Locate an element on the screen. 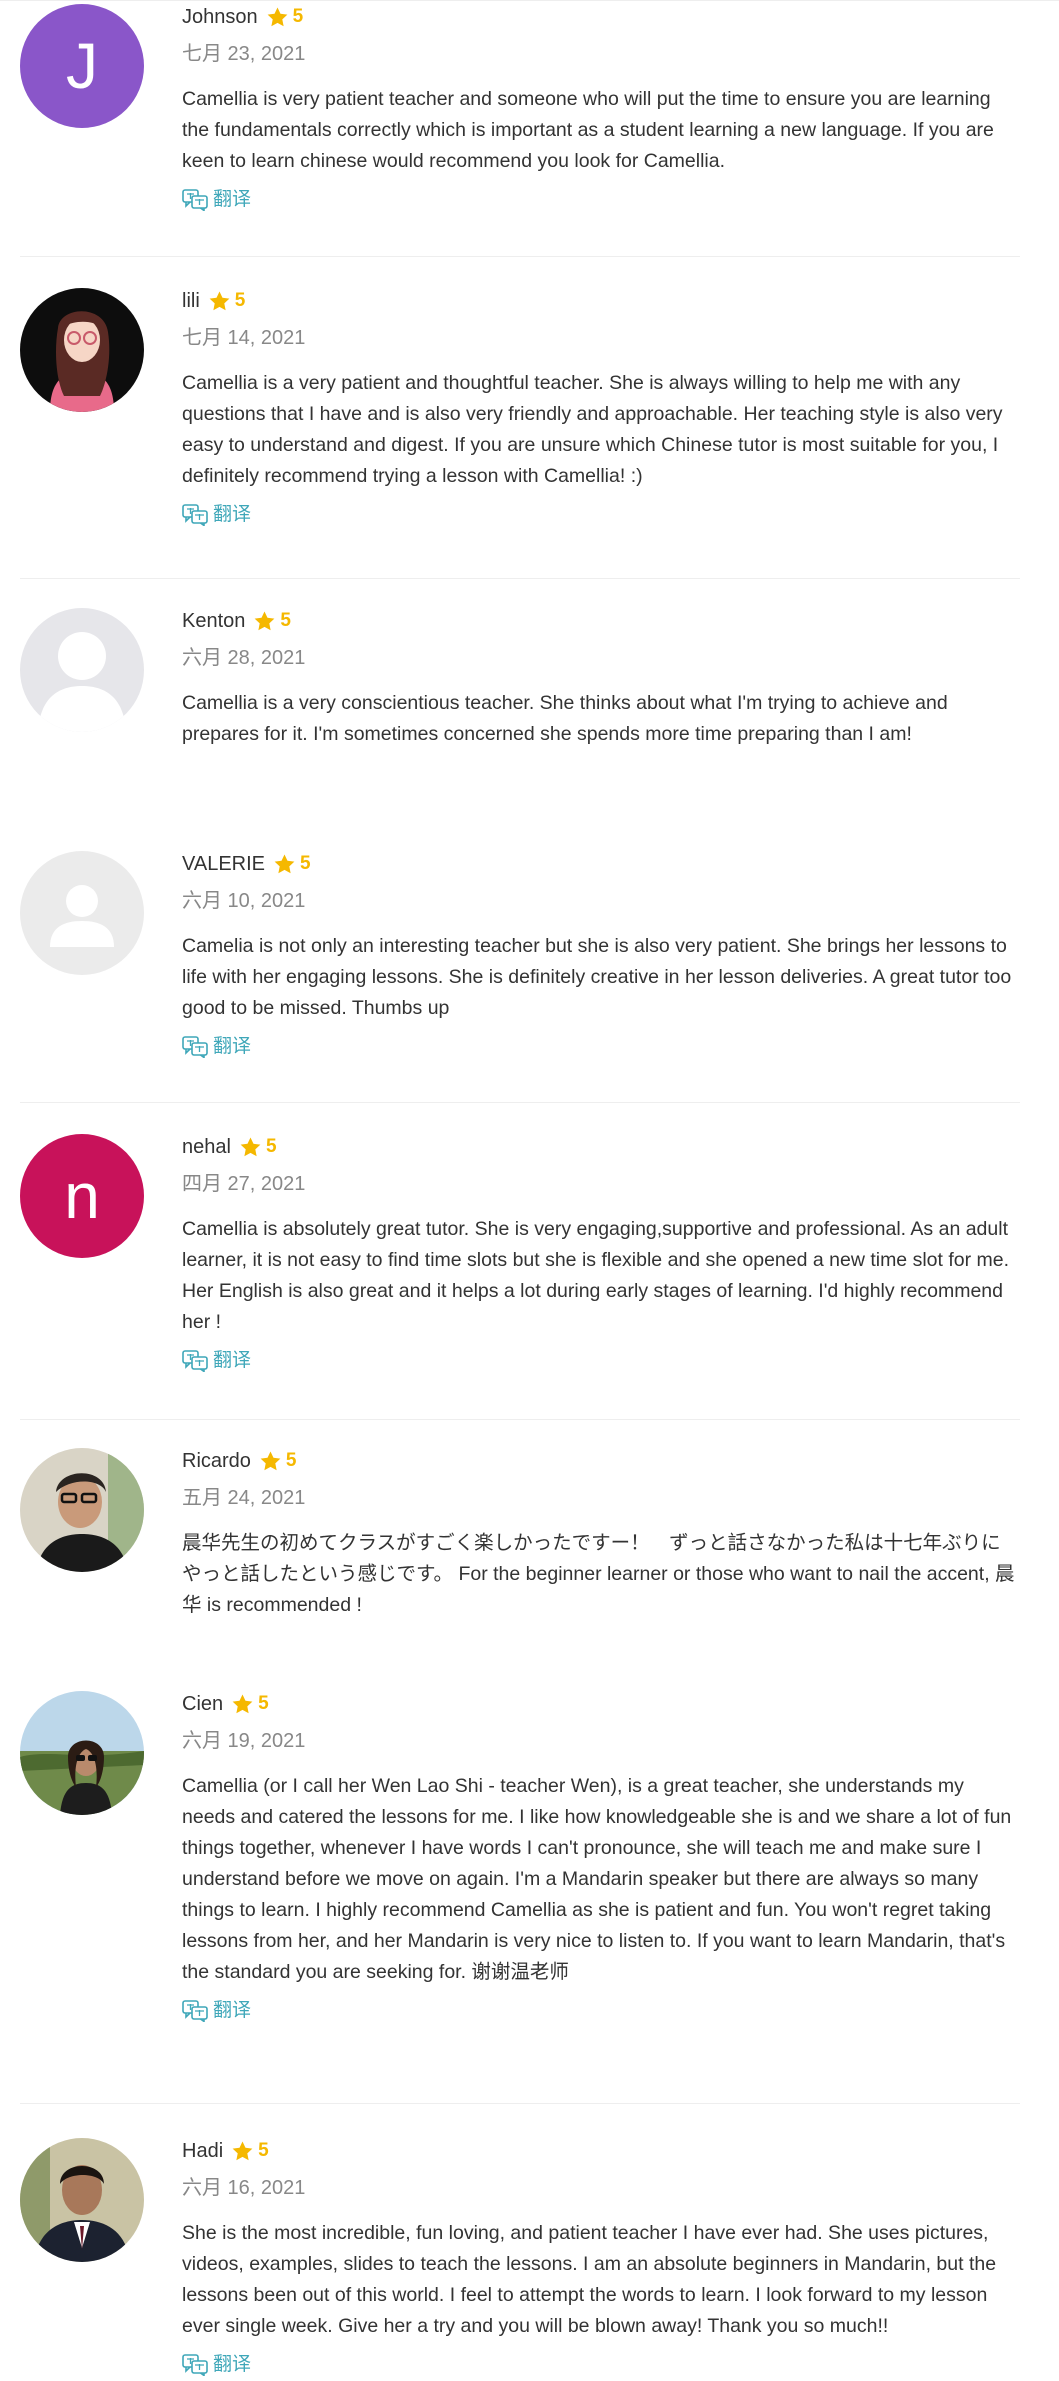  review-date: 六月 16, 2021 is located at coordinates (244, 2188).